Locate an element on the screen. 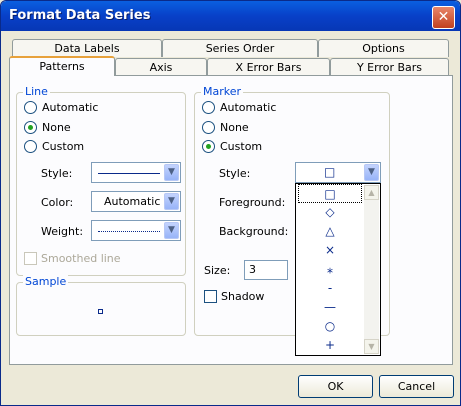 This screenshot has width=461, height=406. checkbox-label: Shadow is located at coordinates (243, 296).